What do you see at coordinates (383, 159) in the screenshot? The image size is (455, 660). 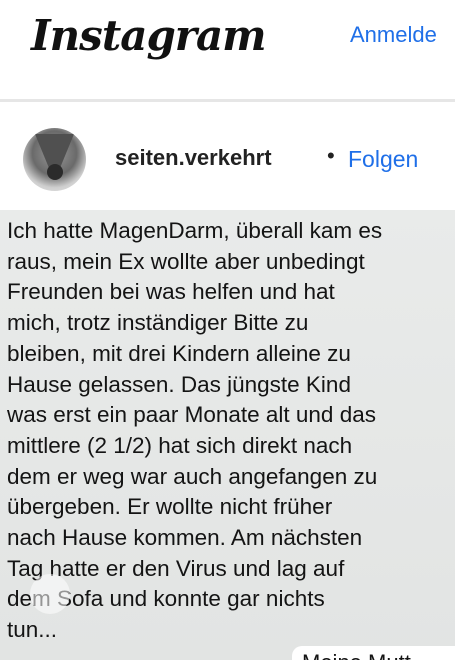 I see `follow-button: Folgen` at bounding box center [383, 159].